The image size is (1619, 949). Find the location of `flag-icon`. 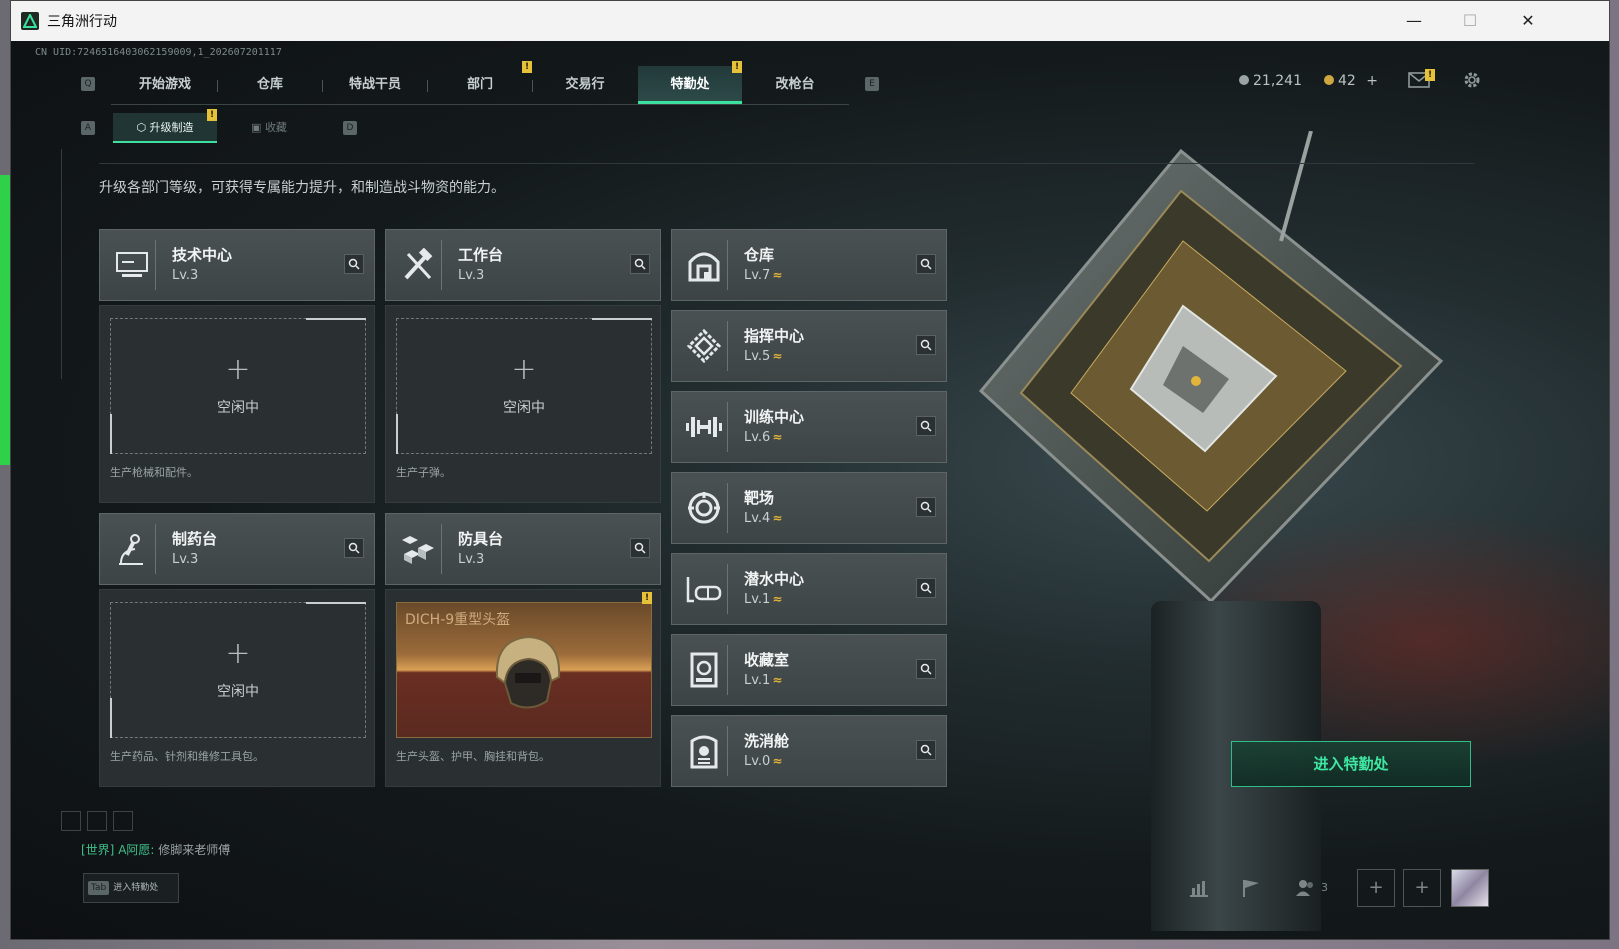

flag-icon is located at coordinates (1251, 890).